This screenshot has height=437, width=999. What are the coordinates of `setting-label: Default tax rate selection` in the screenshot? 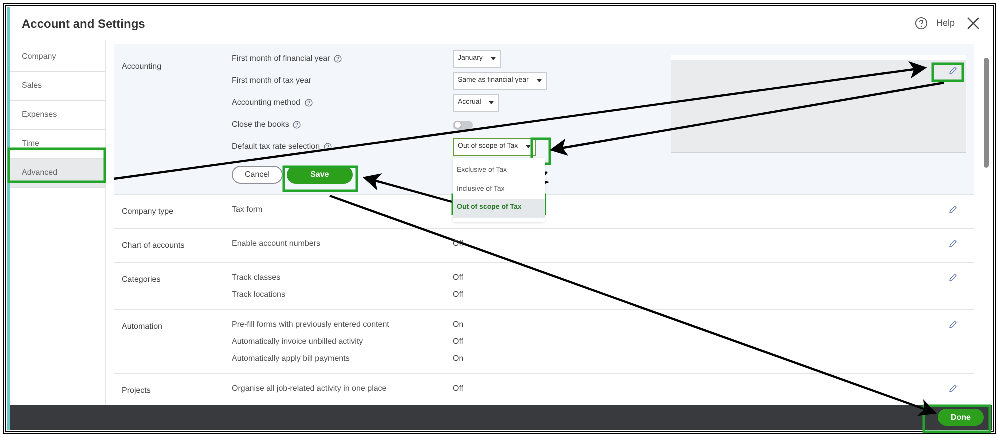 It's located at (276, 147).